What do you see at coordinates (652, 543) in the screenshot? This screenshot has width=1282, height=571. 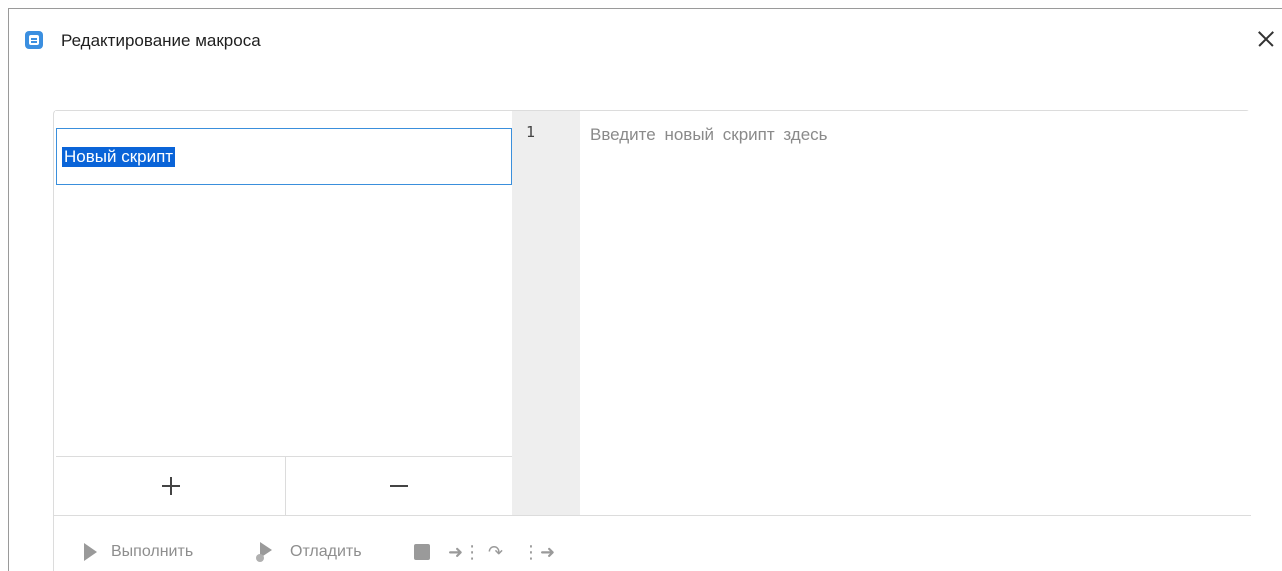 I see `debug-toolbar: Выполнить Отладить ➜⋮ ↷ ⋮➜` at bounding box center [652, 543].